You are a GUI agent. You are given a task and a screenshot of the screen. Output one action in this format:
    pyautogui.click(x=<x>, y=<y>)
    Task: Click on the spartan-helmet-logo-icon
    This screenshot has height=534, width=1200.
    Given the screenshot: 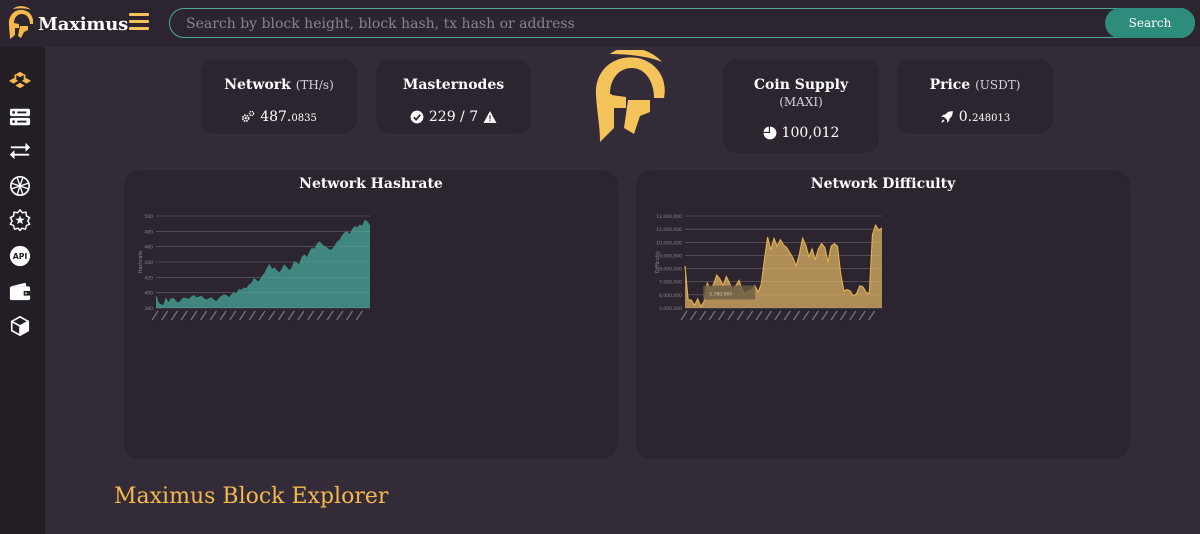 What is the action you would take?
    pyautogui.click(x=21, y=22)
    